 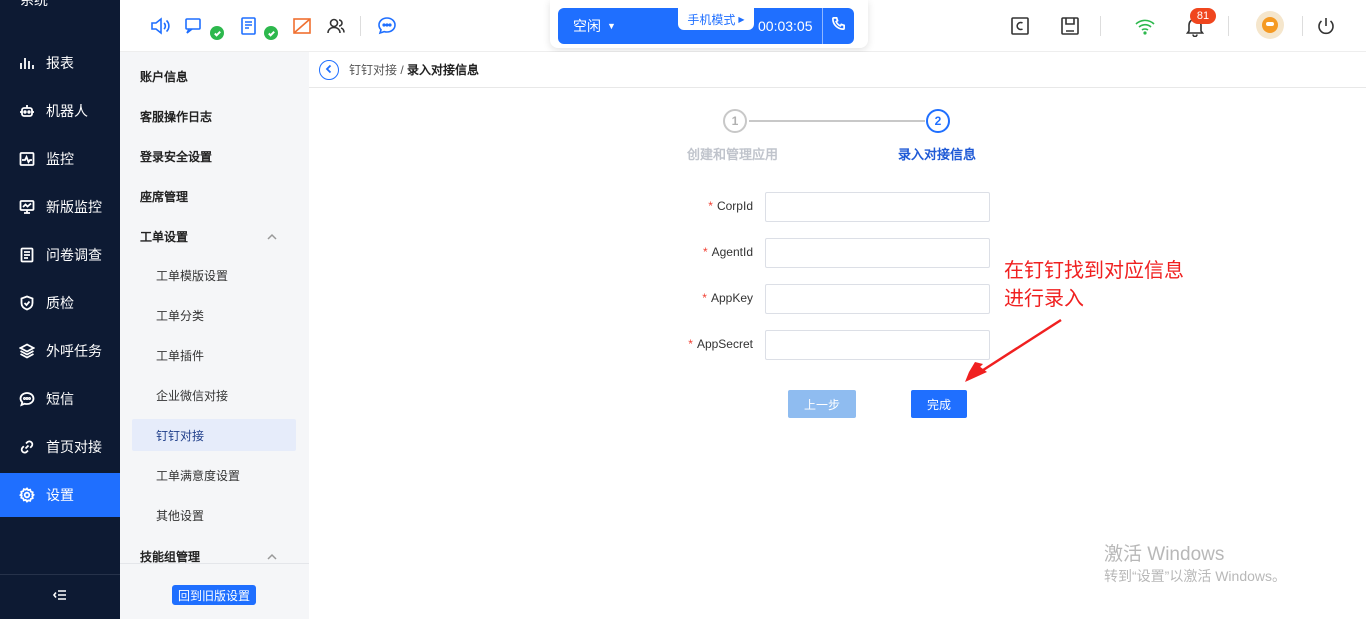 I want to click on nav-item-new-monitor: 新版监控, so click(x=60, y=207).